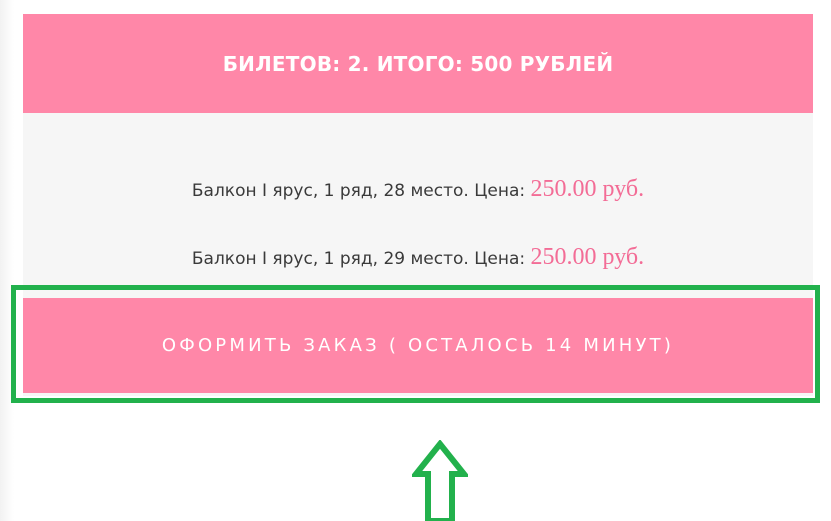  I want to click on left-edge-shadow, so click(7, 260).